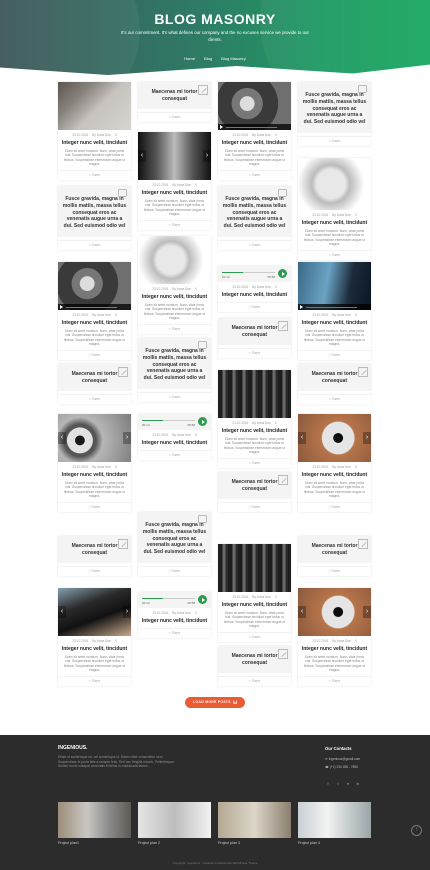 This screenshot has height=870, width=430. What do you see at coordinates (358, 784) in the screenshot?
I see `linkedin-icon: in` at bounding box center [358, 784].